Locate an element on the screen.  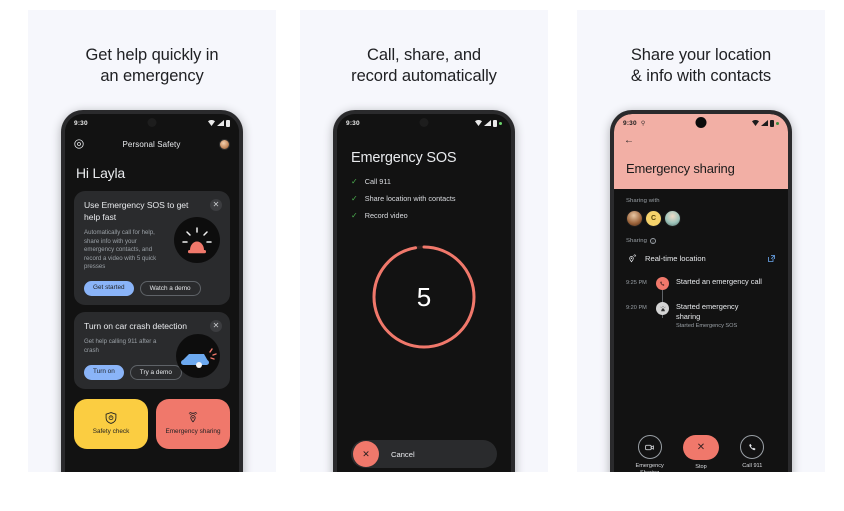
card-heading: Turn on car crash detection is located at coordinates (135, 325).